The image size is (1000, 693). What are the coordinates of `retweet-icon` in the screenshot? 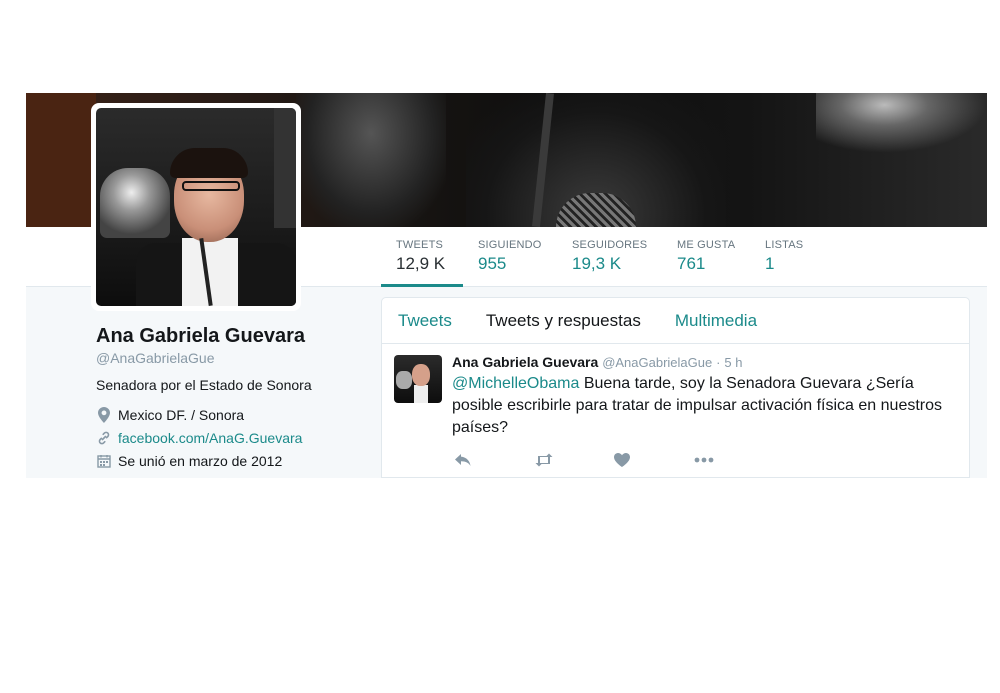 It's located at (544, 460).